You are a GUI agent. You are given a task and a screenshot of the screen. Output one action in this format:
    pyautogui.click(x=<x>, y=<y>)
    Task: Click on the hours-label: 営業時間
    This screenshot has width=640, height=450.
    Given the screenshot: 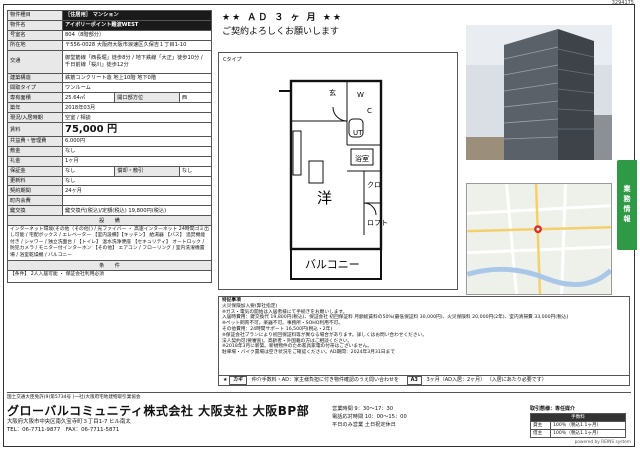 What is the action you would take?
    pyautogui.click(x=342, y=409)
    